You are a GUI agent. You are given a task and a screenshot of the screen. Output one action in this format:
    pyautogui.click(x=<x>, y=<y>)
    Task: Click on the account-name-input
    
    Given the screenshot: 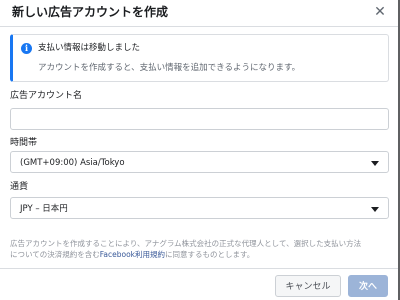 What is the action you would take?
    pyautogui.click(x=199, y=119)
    